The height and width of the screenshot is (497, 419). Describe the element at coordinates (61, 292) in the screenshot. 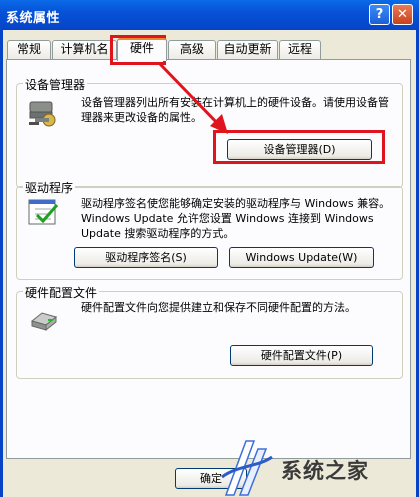

I see `hardware-profiles-group-label: 硬件配置文件` at that location.